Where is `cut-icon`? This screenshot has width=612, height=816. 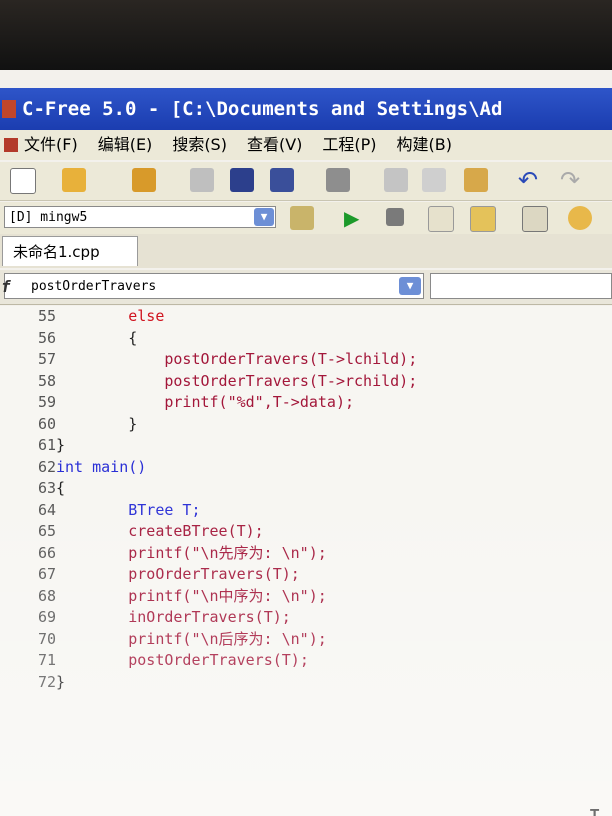
cut-icon is located at coordinates (396, 180).